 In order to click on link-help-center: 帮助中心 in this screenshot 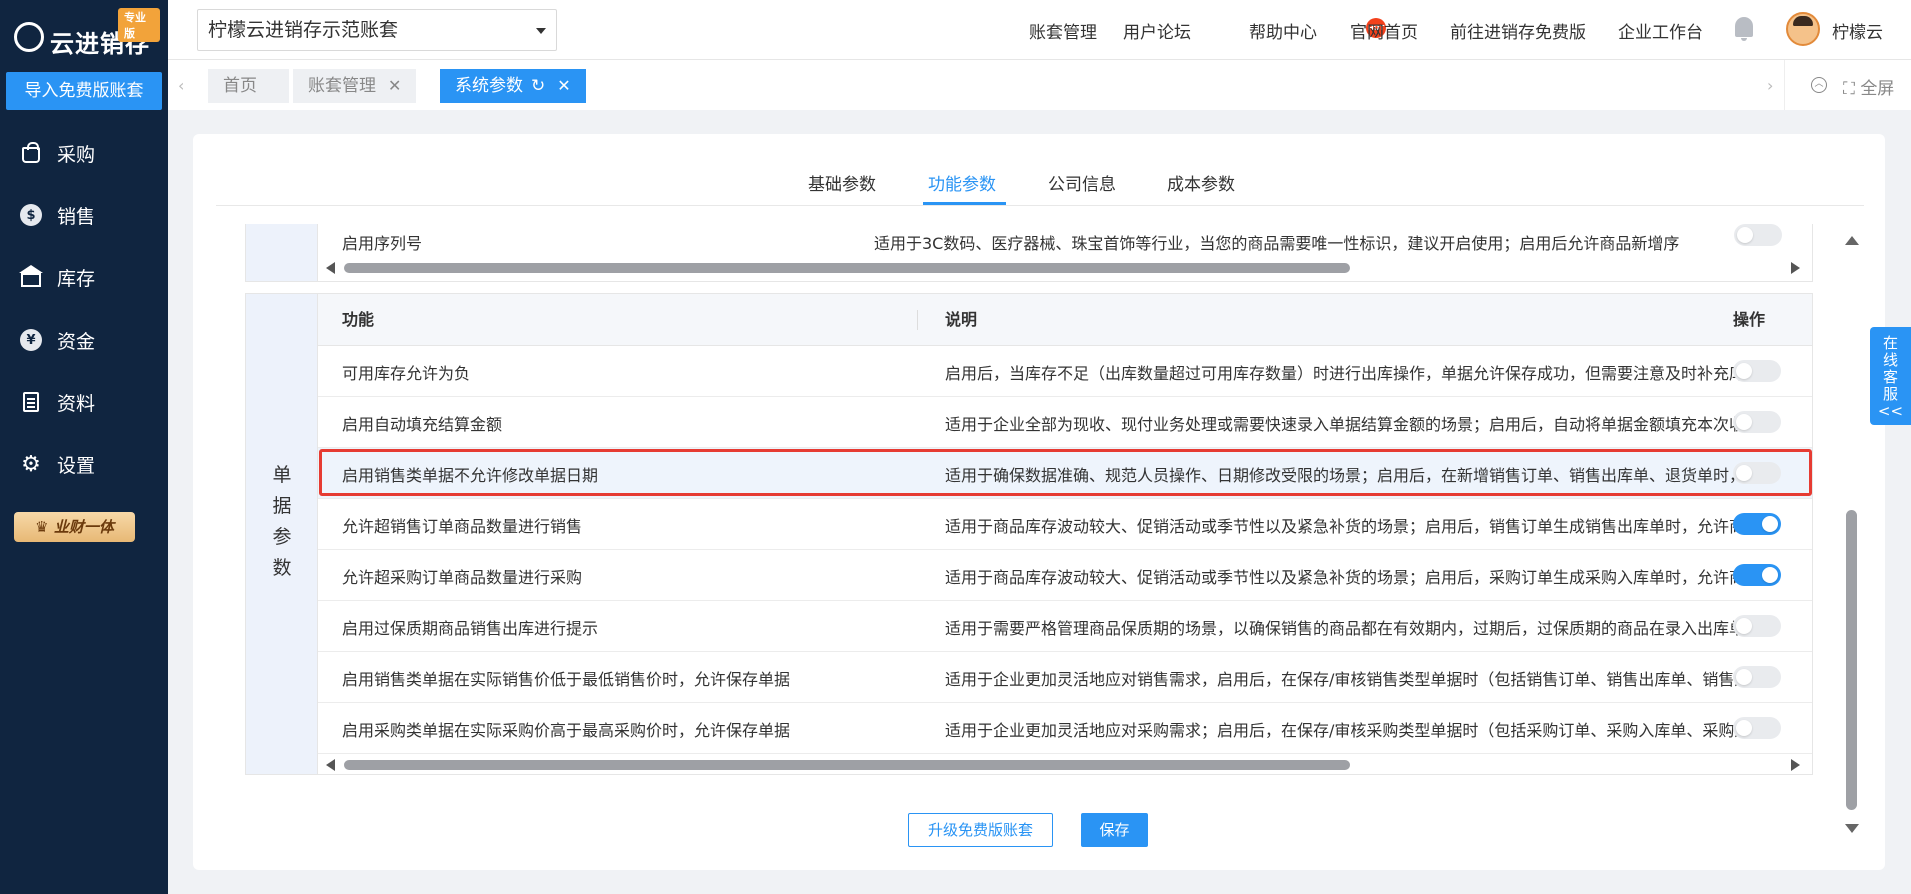, I will do `click(1283, 30)`.